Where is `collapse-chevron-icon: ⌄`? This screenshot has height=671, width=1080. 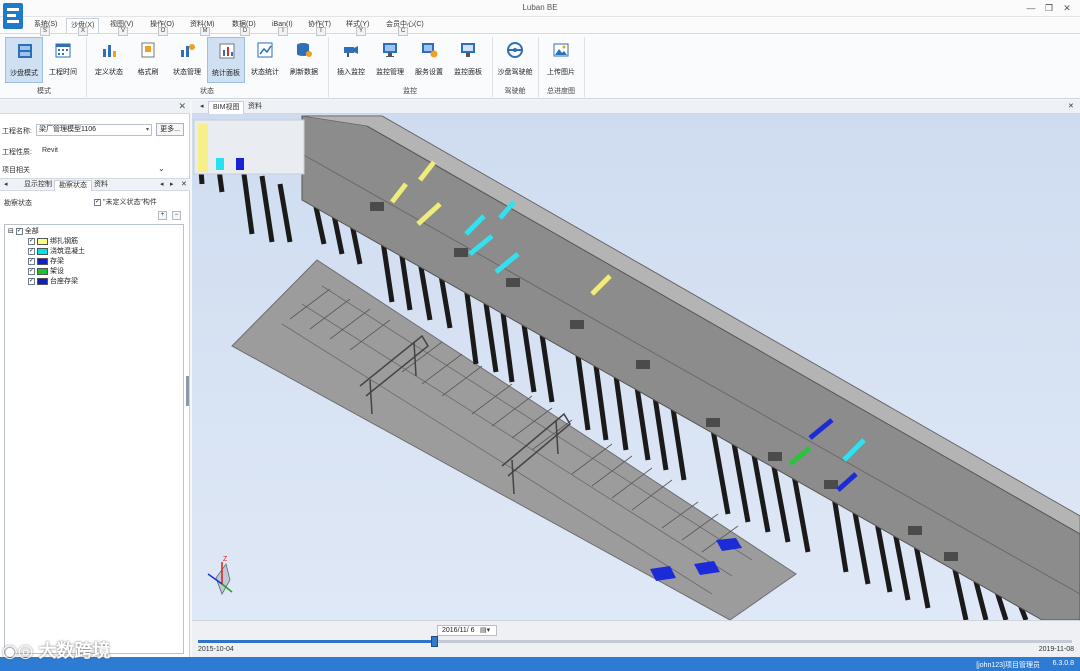 collapse-chevron-icon: ⌄ is located at coordinates (161, 168).